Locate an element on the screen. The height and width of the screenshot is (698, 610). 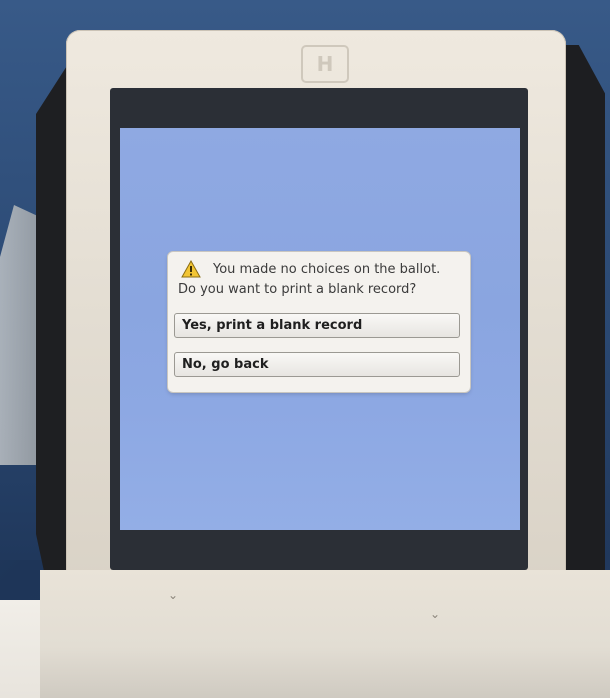
device-logo: H is located at coordinates (325, 64).